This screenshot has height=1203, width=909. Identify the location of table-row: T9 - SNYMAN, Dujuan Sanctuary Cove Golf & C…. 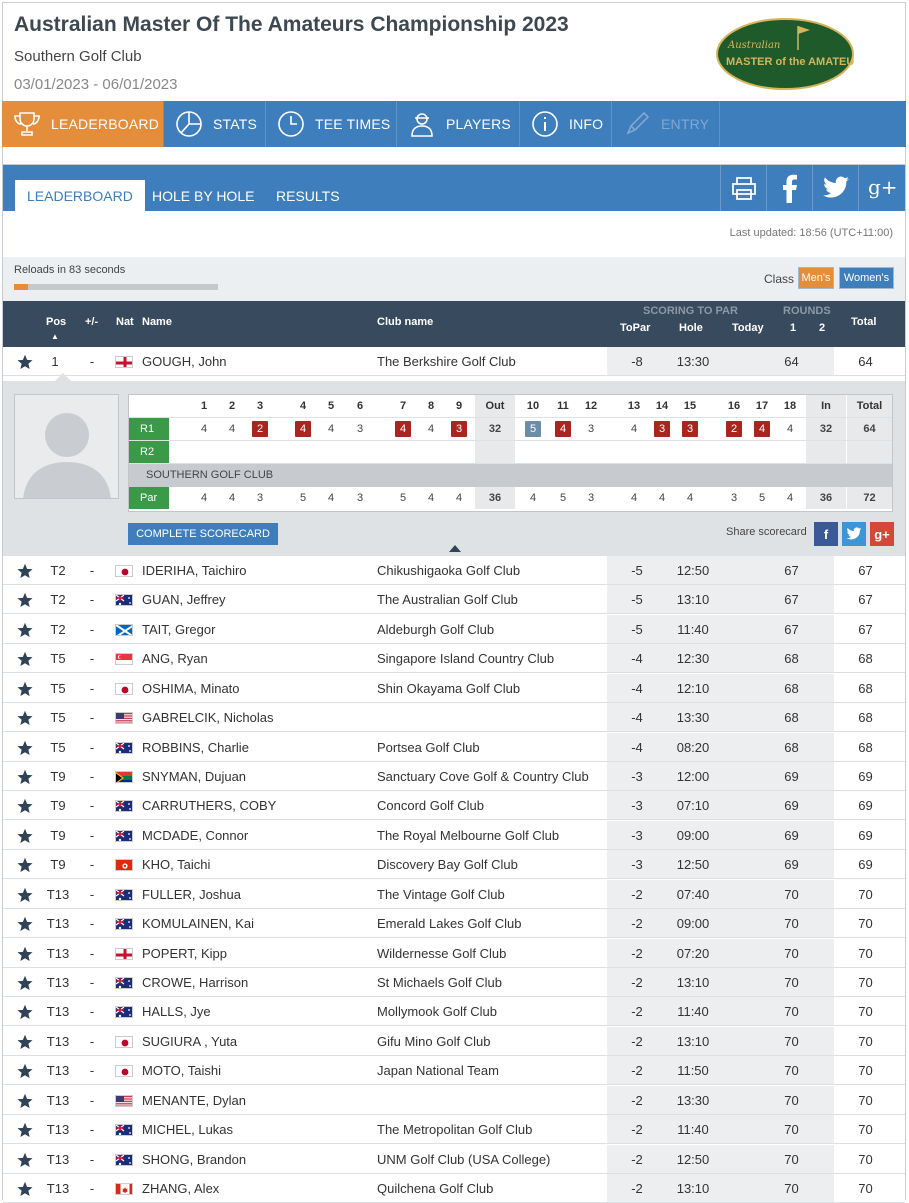
(454, 776).